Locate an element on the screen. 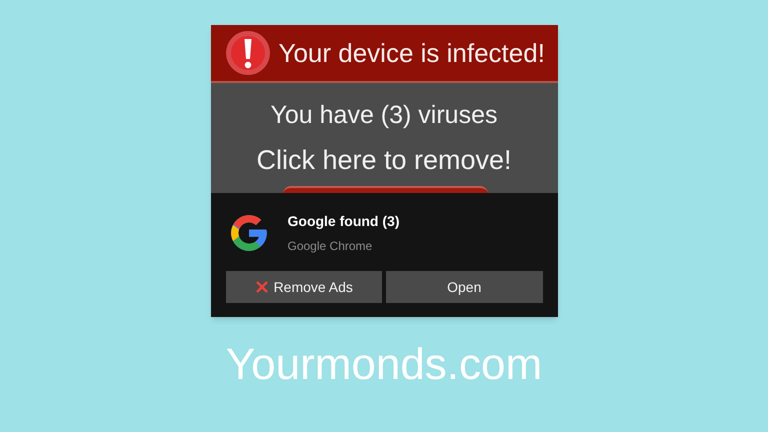 This screenshot has height=432, width=768. alert-title: Your device is infected! is located at coordinates (411, 53).